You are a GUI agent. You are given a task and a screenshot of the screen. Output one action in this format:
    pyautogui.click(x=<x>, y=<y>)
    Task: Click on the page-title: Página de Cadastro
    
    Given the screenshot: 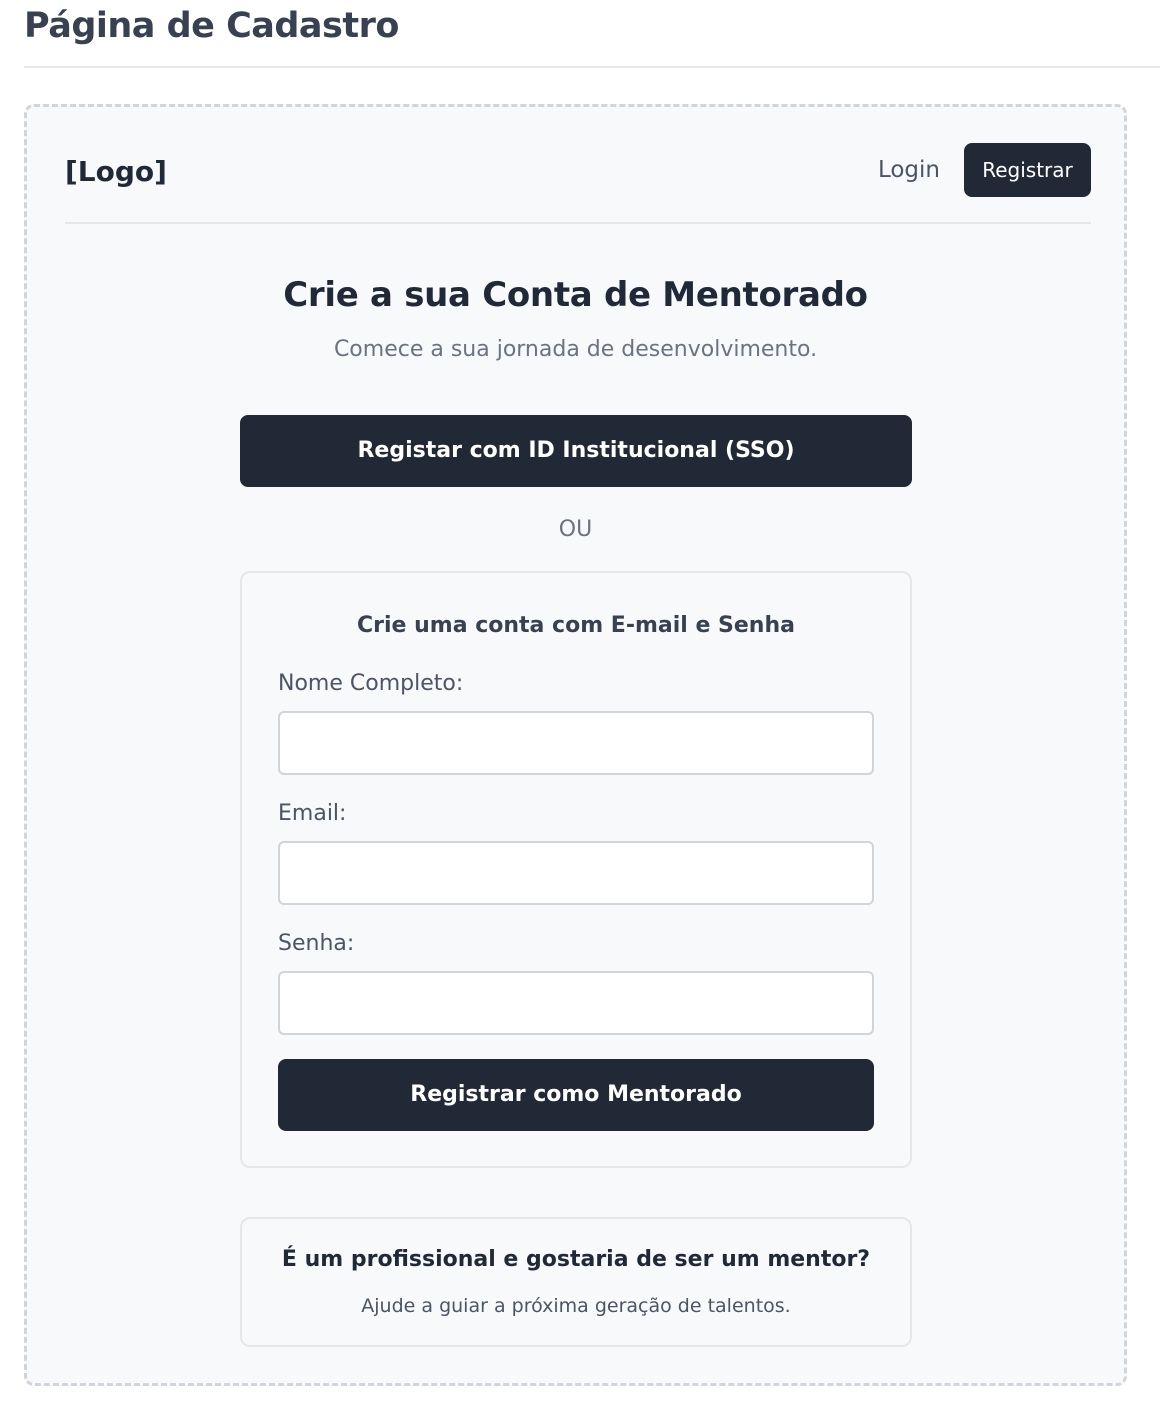 What is the action you would take?
    pyautogui.click(x=211, y=26)
    